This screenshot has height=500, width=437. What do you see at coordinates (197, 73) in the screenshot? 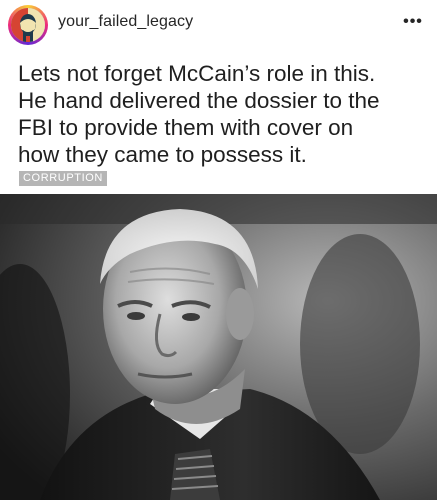
I see `caption-line: Lets not forget McCain’s role in this.` at bounding box center [197, 73].